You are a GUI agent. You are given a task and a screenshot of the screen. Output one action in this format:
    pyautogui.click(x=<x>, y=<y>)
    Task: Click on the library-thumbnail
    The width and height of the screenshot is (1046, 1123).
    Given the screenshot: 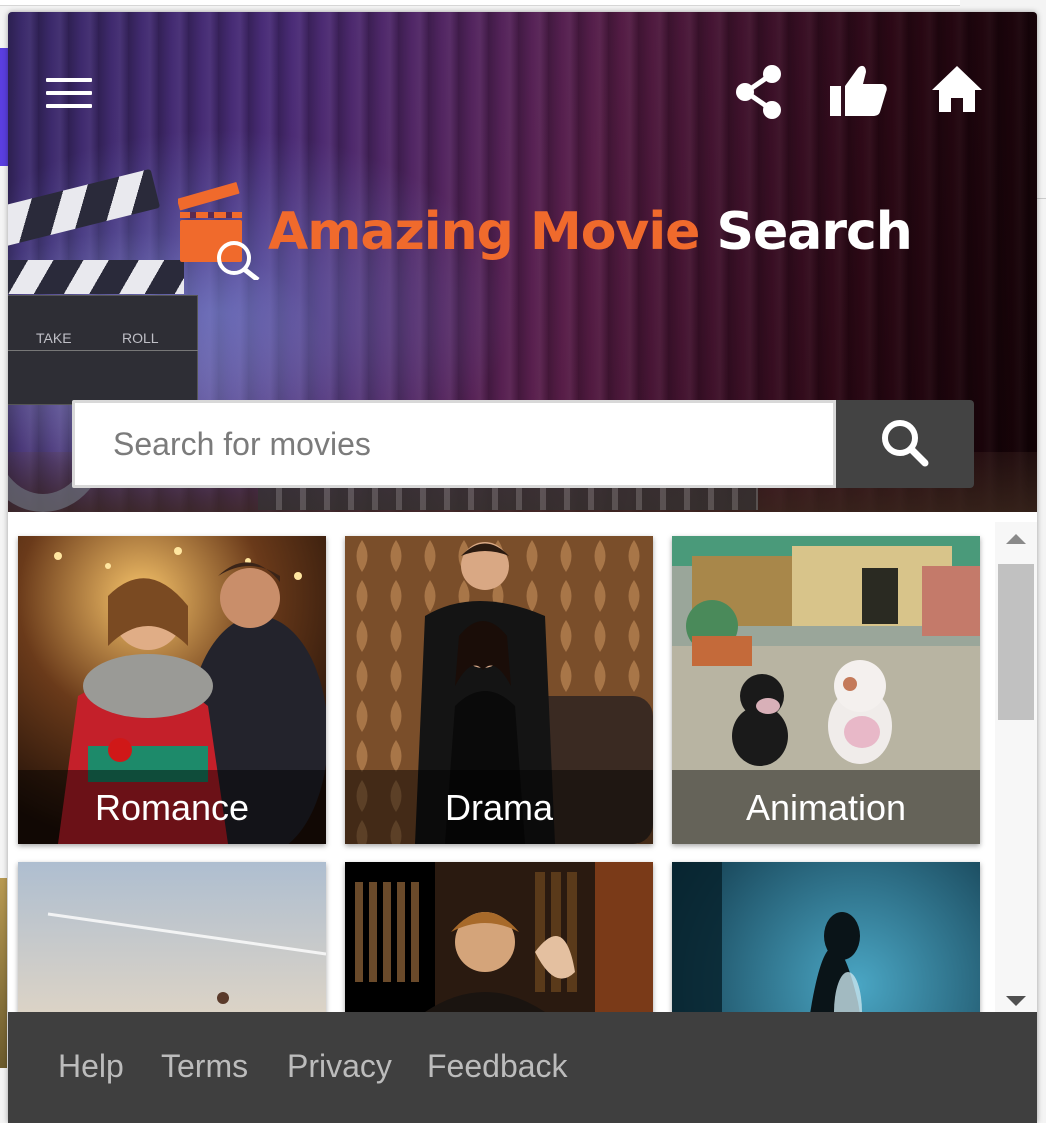 What is the action you would take?
    pyautogui.click(x=499, y=937)
    